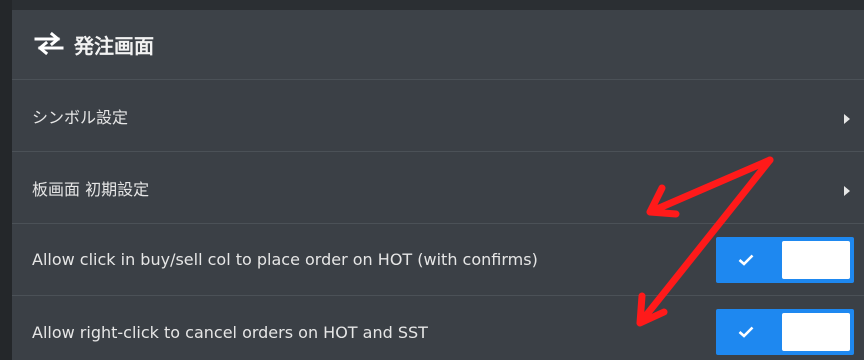 The width and height of the screenshot is (864, 360). I want to click on click-to-place-order-toggle, so click(785, 259).